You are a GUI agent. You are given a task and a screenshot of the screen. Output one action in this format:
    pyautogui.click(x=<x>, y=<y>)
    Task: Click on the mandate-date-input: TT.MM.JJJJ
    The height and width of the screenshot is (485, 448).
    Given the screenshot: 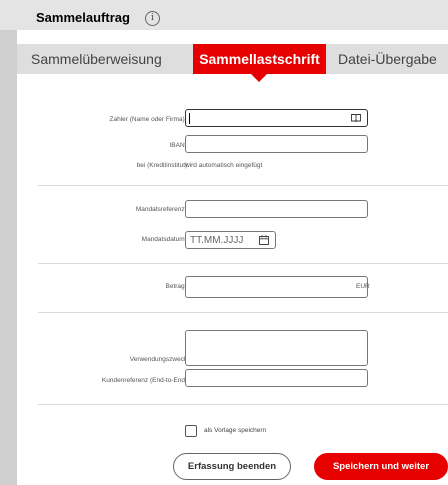 What is the action you would take?
    pyautogui.click(x=230, y=240)
    